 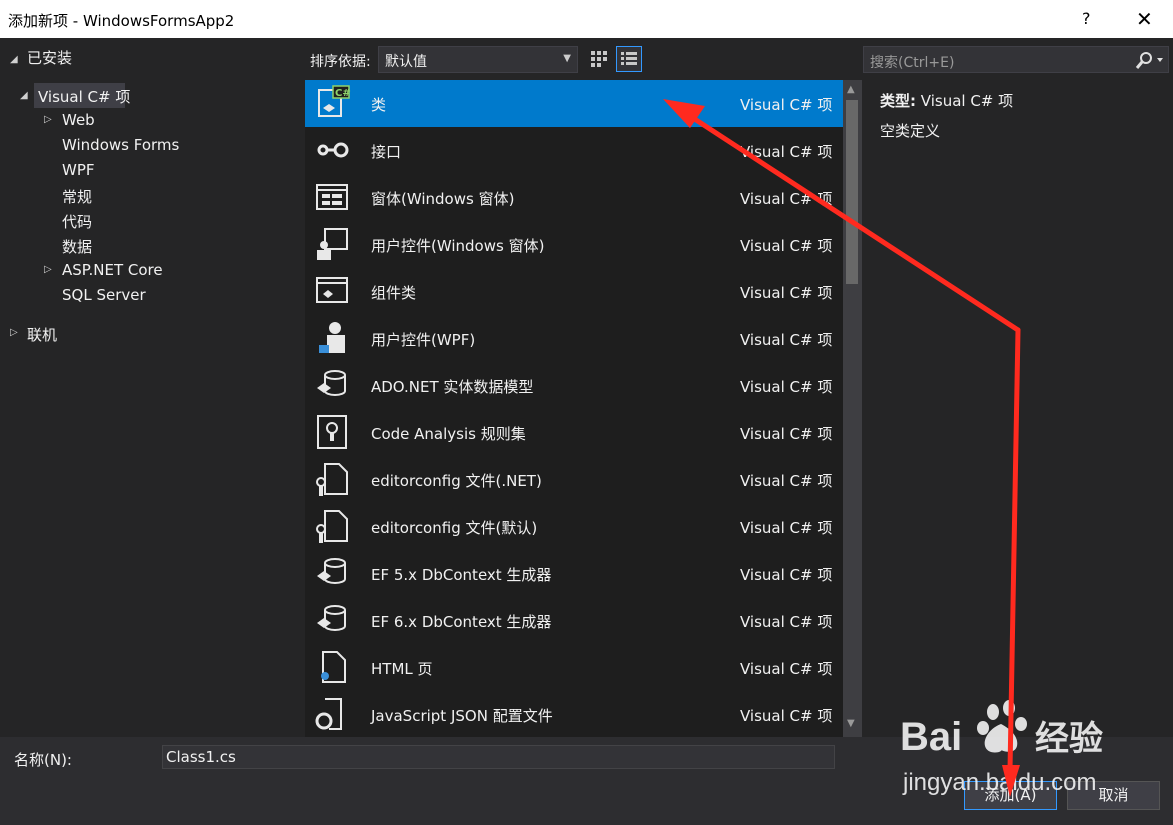 I want to click on scroll-down-icon: ▼, so click(x=851, y=723).